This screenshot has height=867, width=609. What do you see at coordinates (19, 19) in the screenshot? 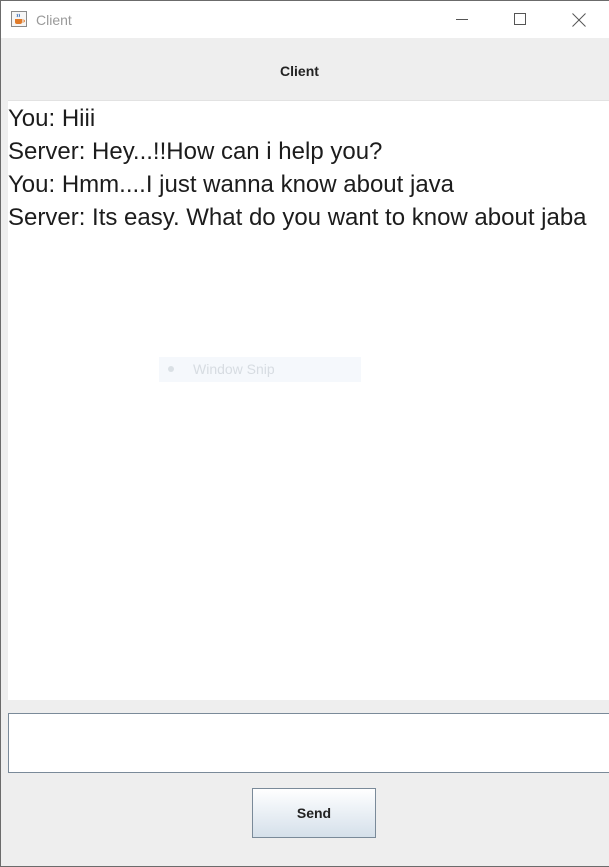
I see `java-cup-icon` at bounding box center [19, 19].